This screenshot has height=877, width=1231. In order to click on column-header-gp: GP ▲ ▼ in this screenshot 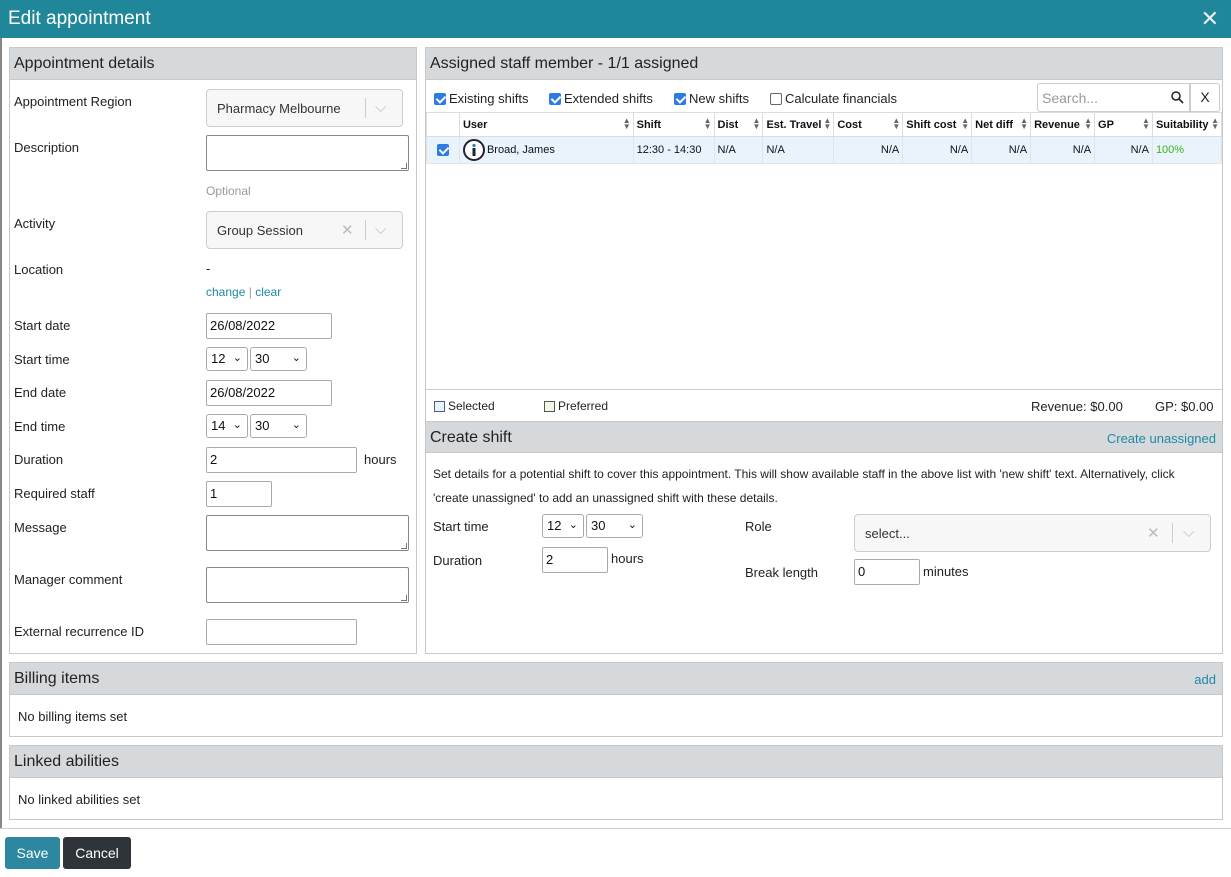, I will do `click(1123, 124)`.